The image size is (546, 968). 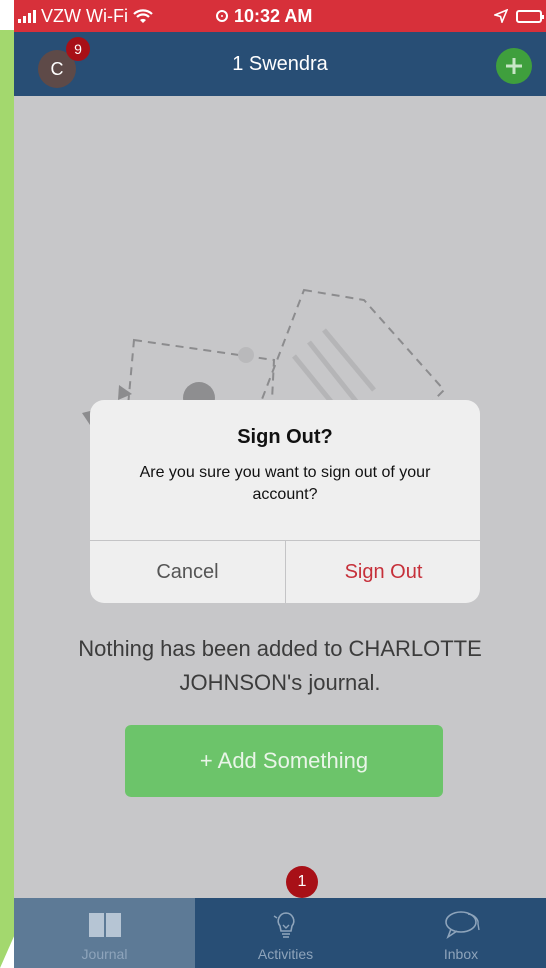 I want to click on status-left: VZW Wi-Fi, so click(x=85, y=16).